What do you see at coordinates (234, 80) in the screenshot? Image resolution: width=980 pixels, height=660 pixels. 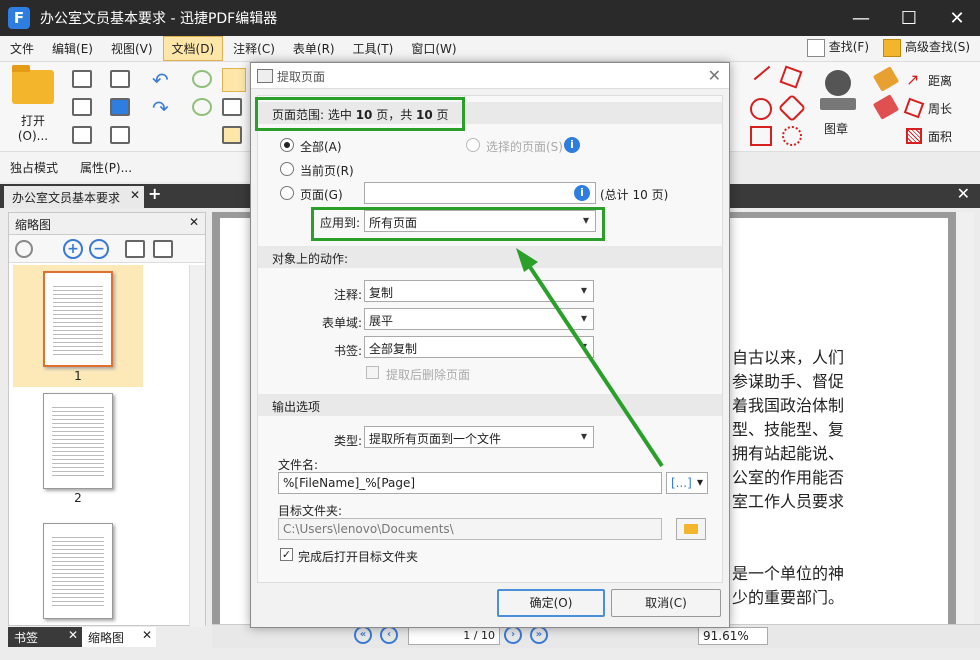 I see `hand-tool-icon` at bounding box center [234, 80].